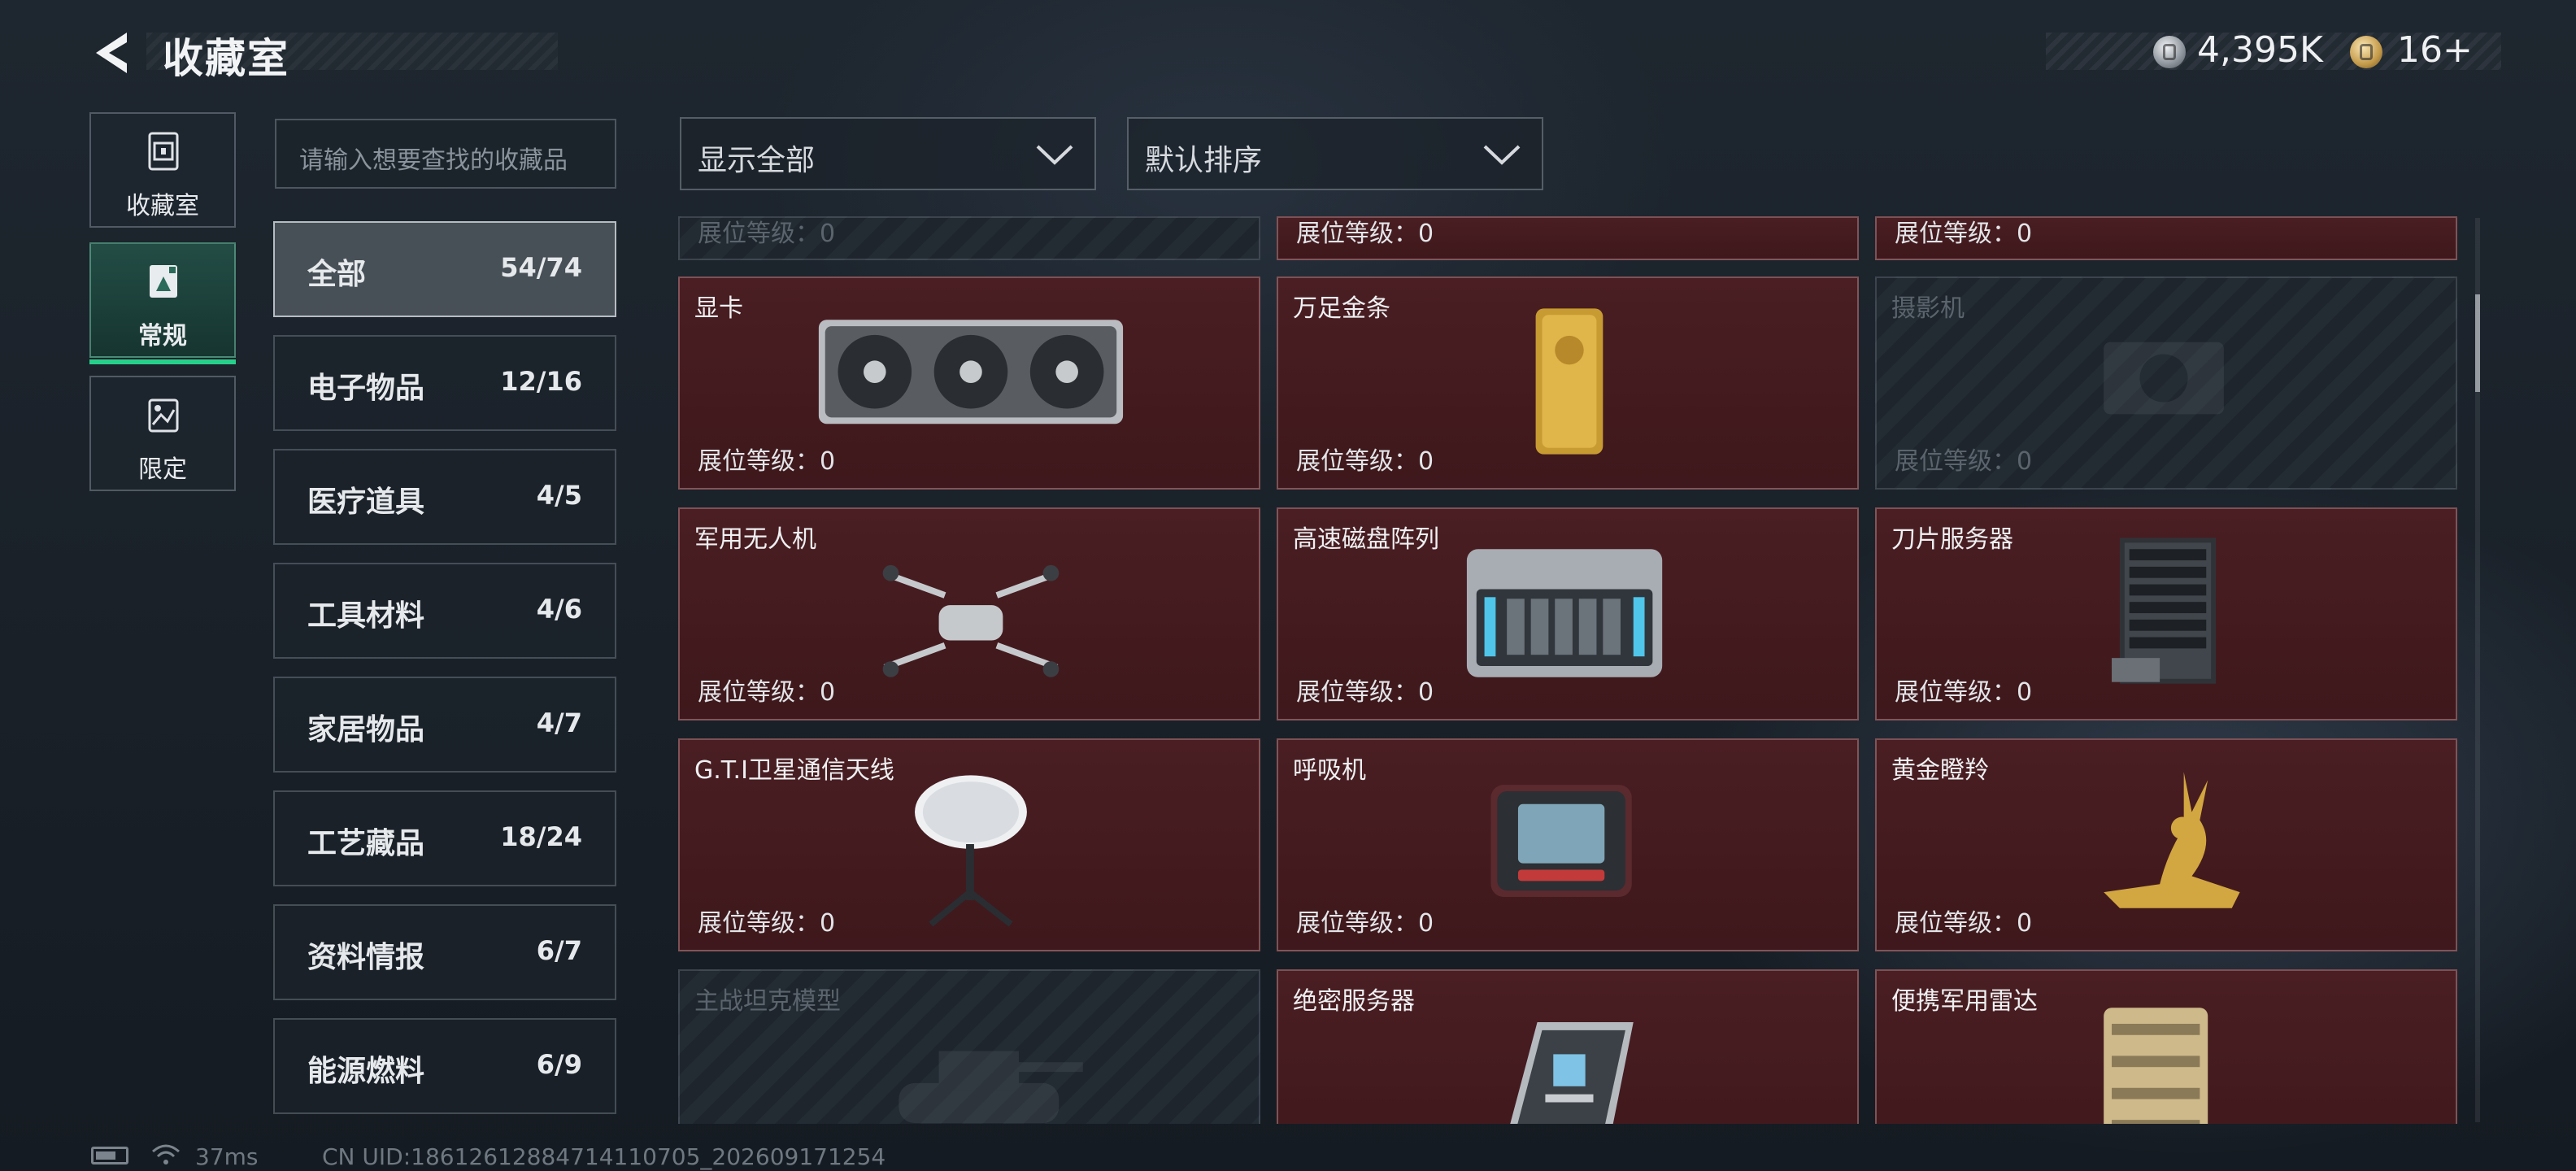 The width and height of the screenshot is (2576, 1171). Describe the element at coordinates (2260, 50) in the screenshot. I see `silver-currency-value: 4,395K` at that location.